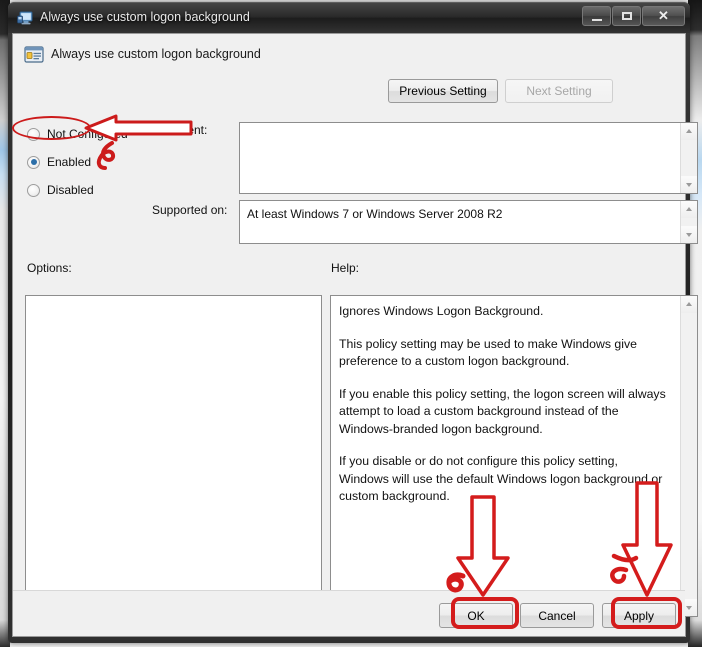 Image resolution: width=702 pixels, height=647 pixels. I want to click on annotation-ellipse-enabled, so click(51, 128).